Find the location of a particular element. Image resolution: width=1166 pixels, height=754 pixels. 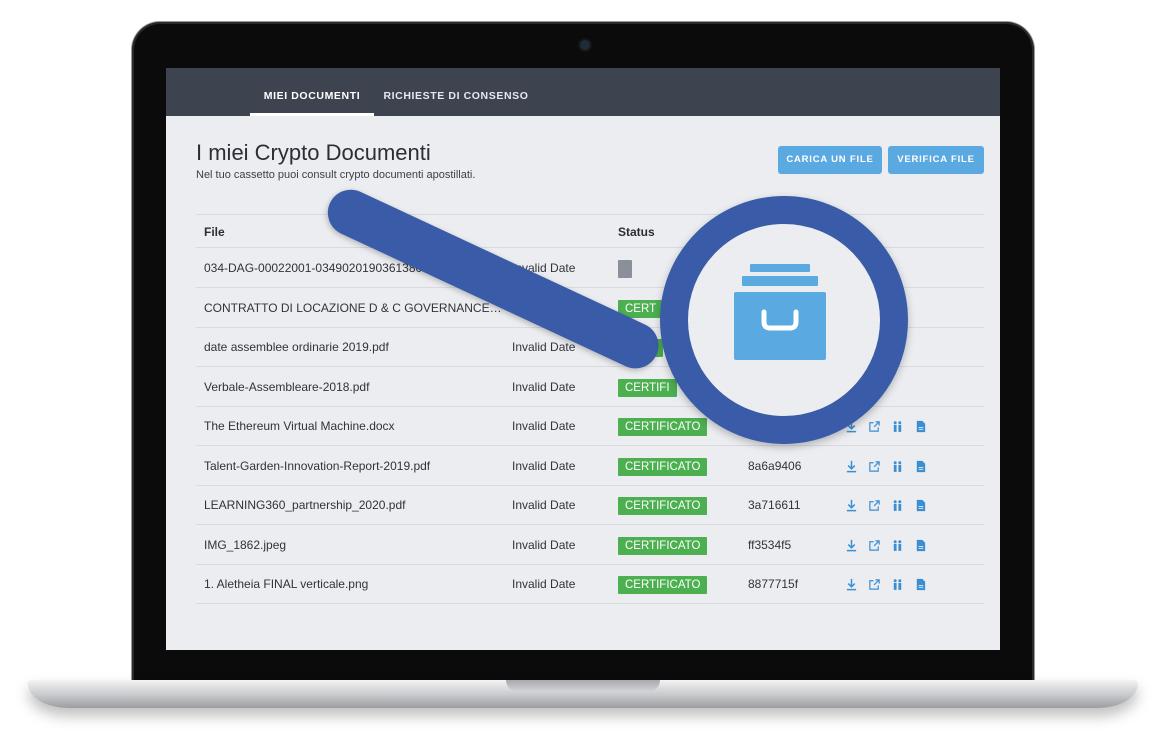

file-name: The Ethereum Virtual Machine.docx is located at coordinates (354, 426).